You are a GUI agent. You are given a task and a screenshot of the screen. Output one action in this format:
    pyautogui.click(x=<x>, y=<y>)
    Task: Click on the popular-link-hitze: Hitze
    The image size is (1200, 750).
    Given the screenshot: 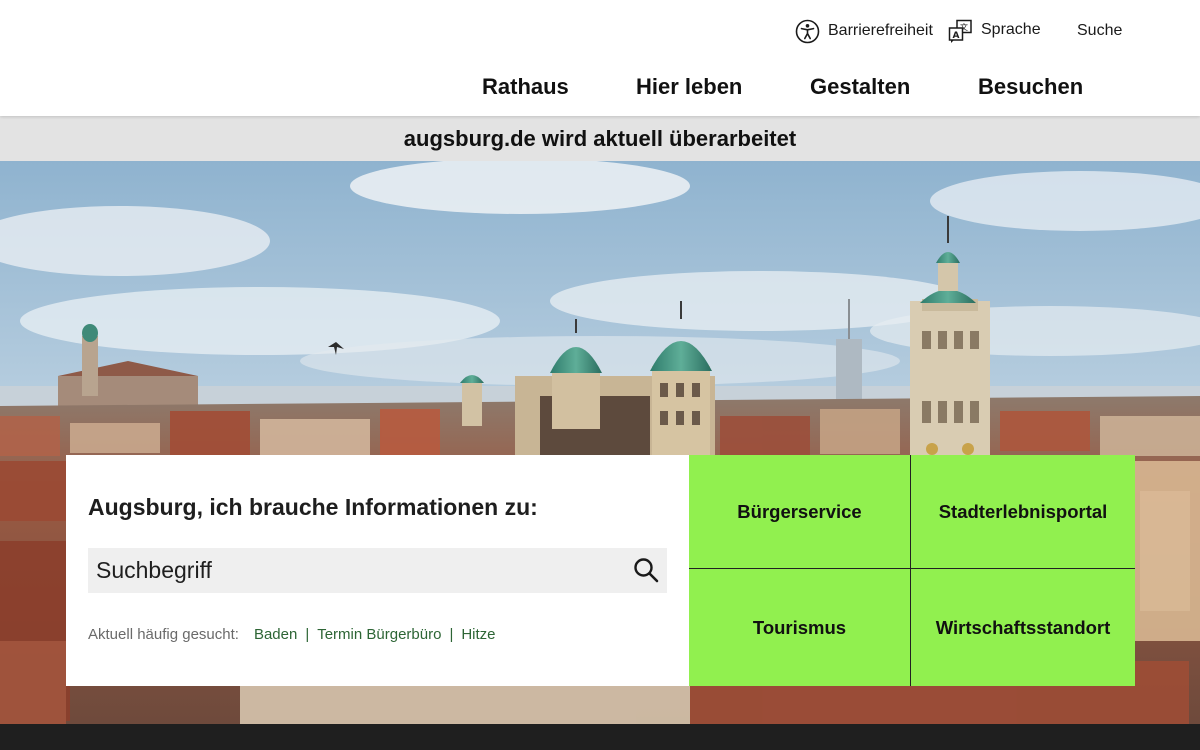 What is the action you would take?
    pyautogui.click(x=478, y=634)
    